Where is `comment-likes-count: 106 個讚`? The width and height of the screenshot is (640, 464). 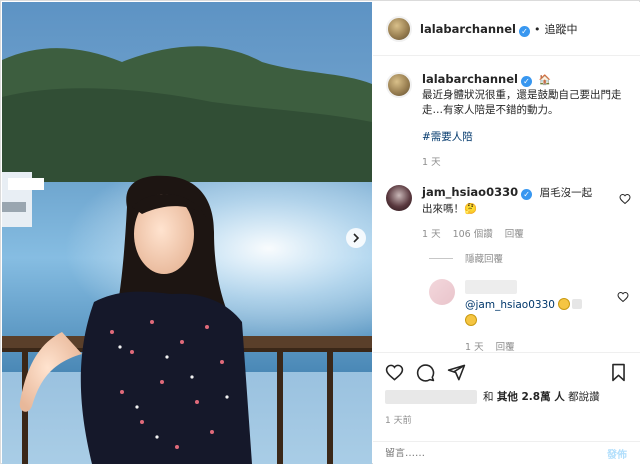
comment-likes-count: 106 個讚 is located at coordinates (473, 234).